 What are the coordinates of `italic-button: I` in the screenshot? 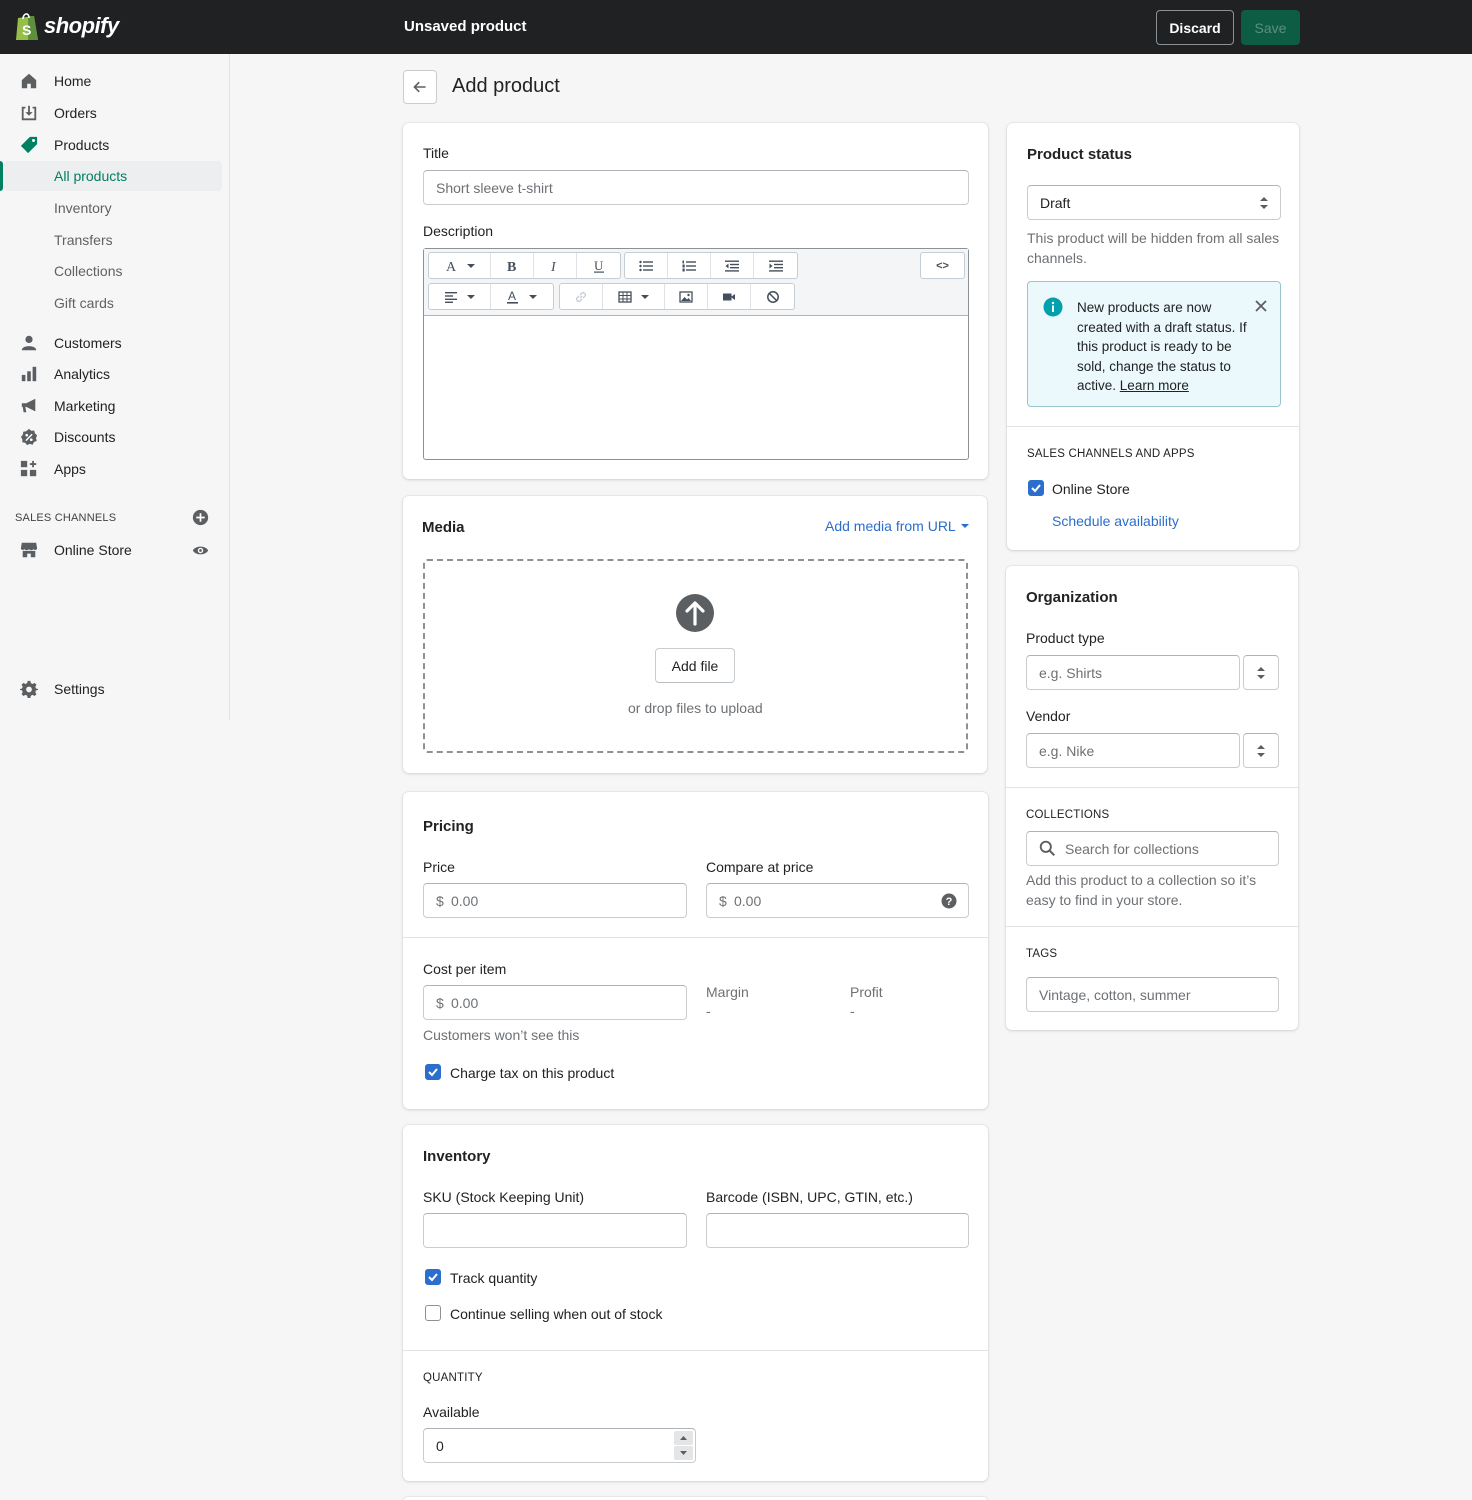 It's located at (555, 265).